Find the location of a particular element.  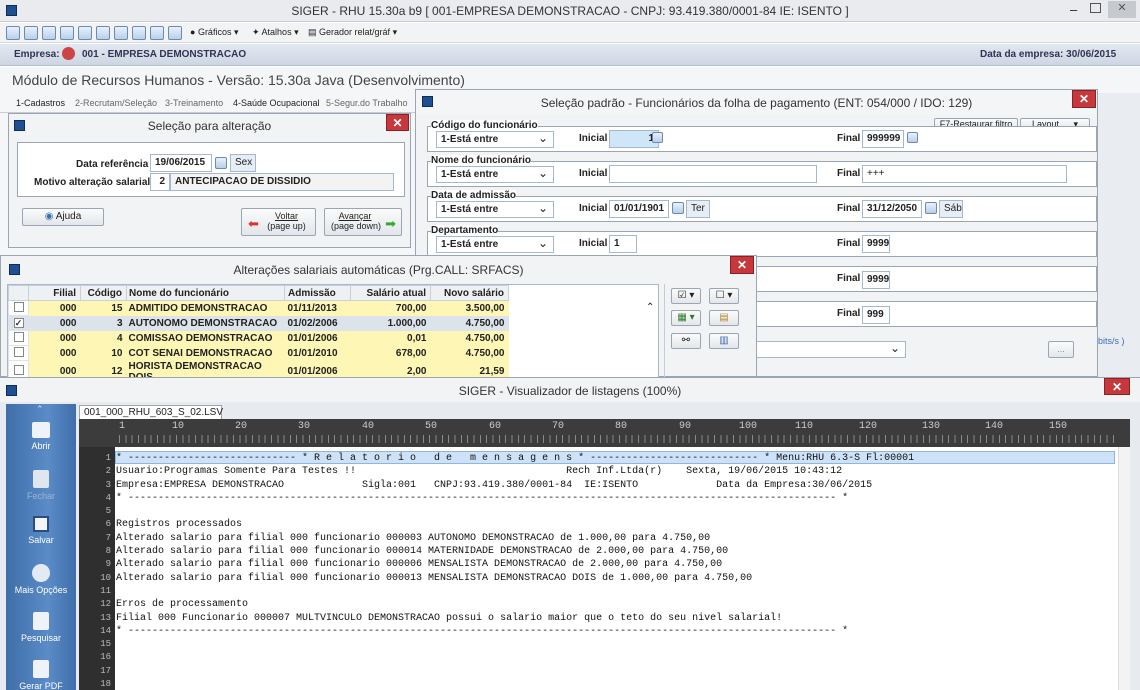

sidebar-item-gerar-pdf: Gerar PDF is located at coordinates (41, 675).